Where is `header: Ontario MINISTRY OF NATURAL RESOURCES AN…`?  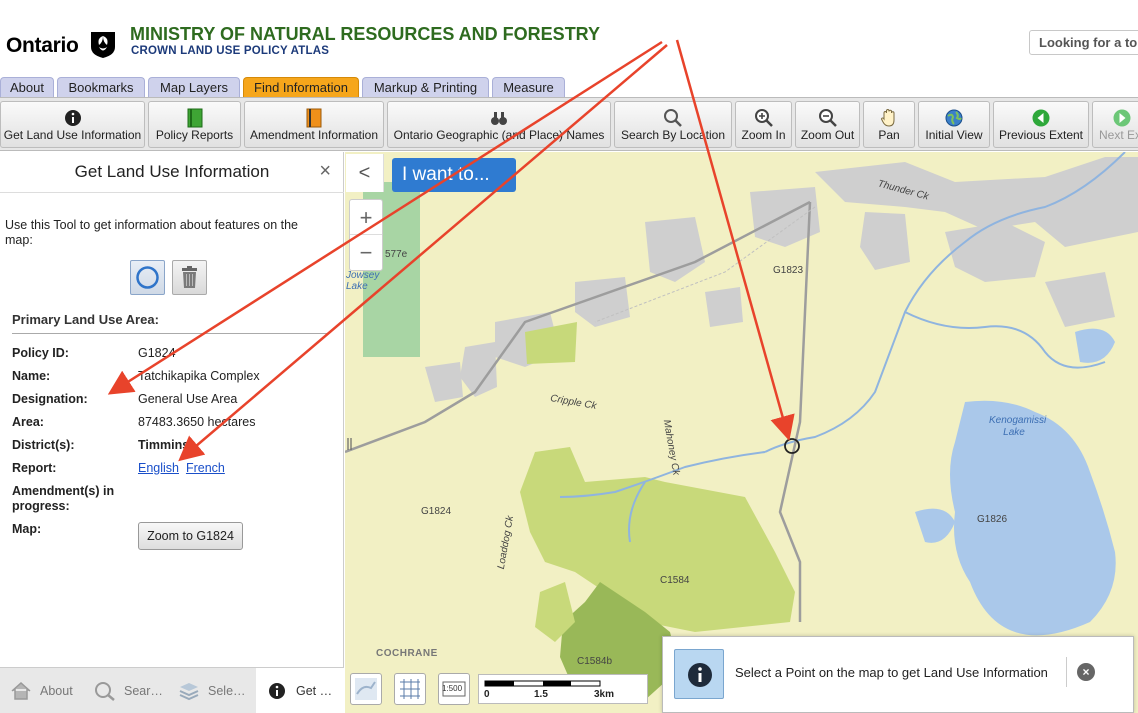 header: Ontario MINISTRY OF NATURAL RESOURCES AN… is located at coordinates (569, 38).